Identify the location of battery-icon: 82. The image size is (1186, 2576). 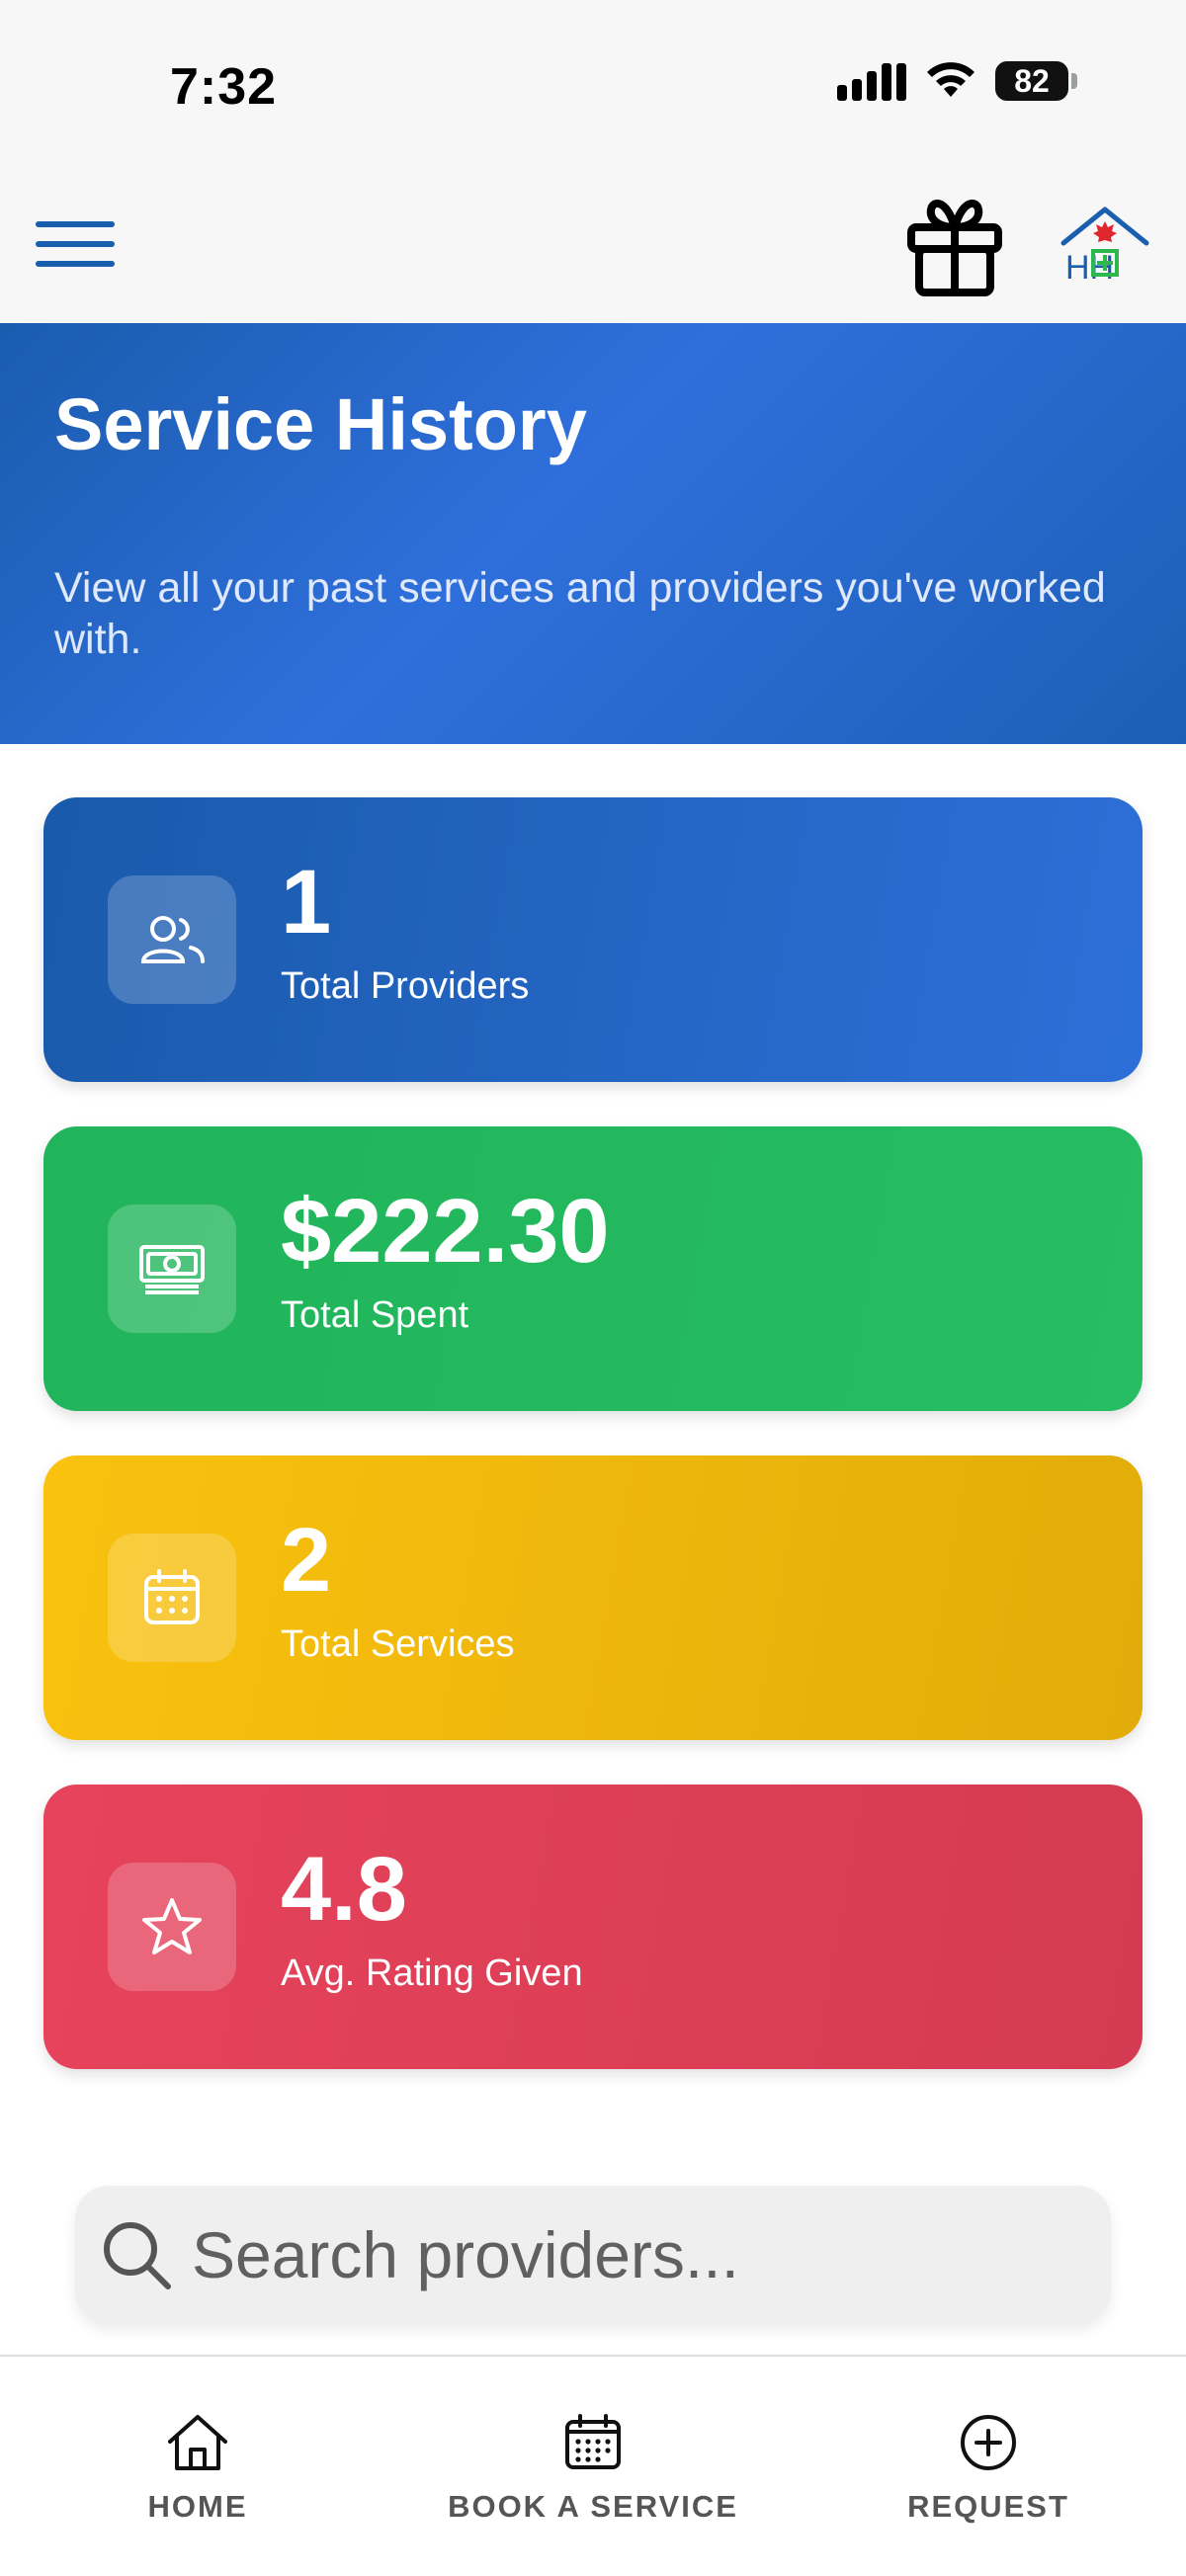
(1036, 81).